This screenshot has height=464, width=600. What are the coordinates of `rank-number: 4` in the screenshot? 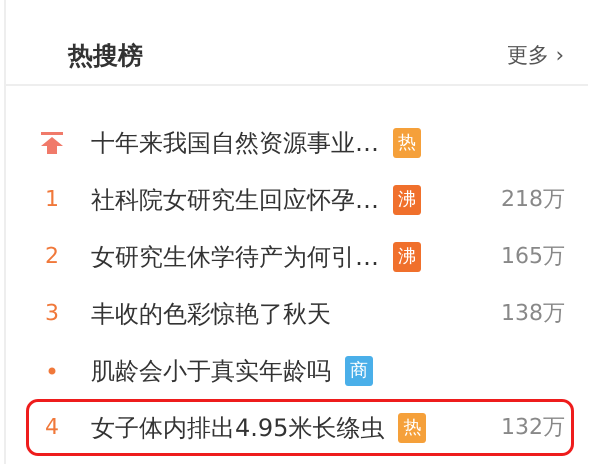 It's located at (52, 428).